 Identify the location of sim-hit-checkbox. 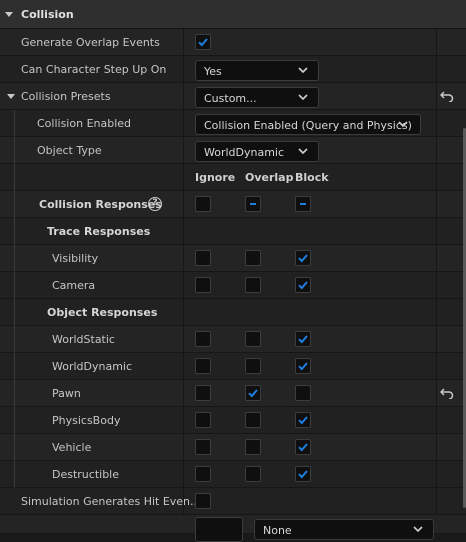
(203, 501).